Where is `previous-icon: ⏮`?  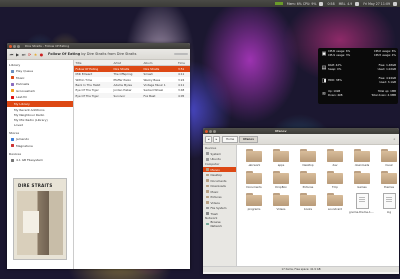
previous-icon: ⏮ is located at coordinates (11, 54).